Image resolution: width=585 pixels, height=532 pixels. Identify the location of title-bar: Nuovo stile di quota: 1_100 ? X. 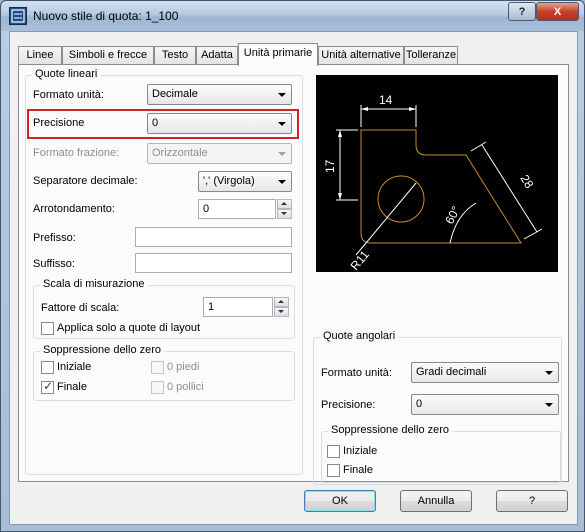
(292, 16).